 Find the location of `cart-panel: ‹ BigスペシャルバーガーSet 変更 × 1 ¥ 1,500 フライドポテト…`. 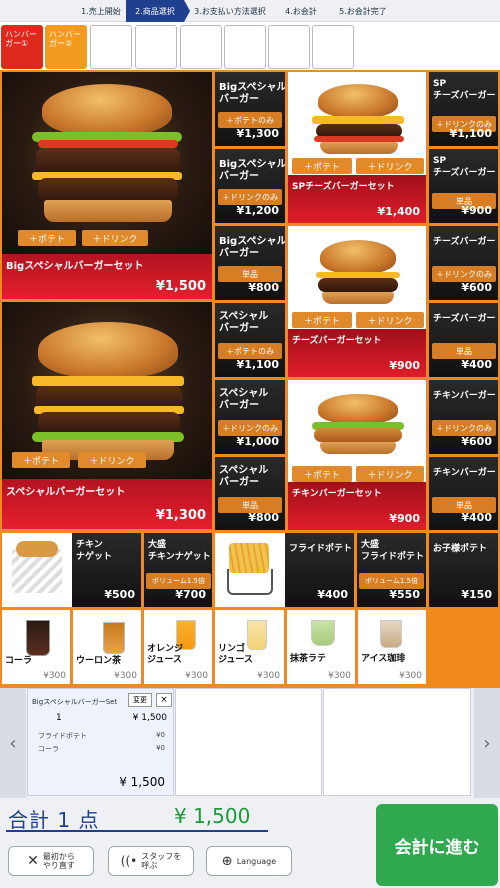

cart-panel: ‹ BigスペシャルバーガーSet 変更 × 1 ¥ 1,500 フライドポテト… is located at coordinates (250, 743).